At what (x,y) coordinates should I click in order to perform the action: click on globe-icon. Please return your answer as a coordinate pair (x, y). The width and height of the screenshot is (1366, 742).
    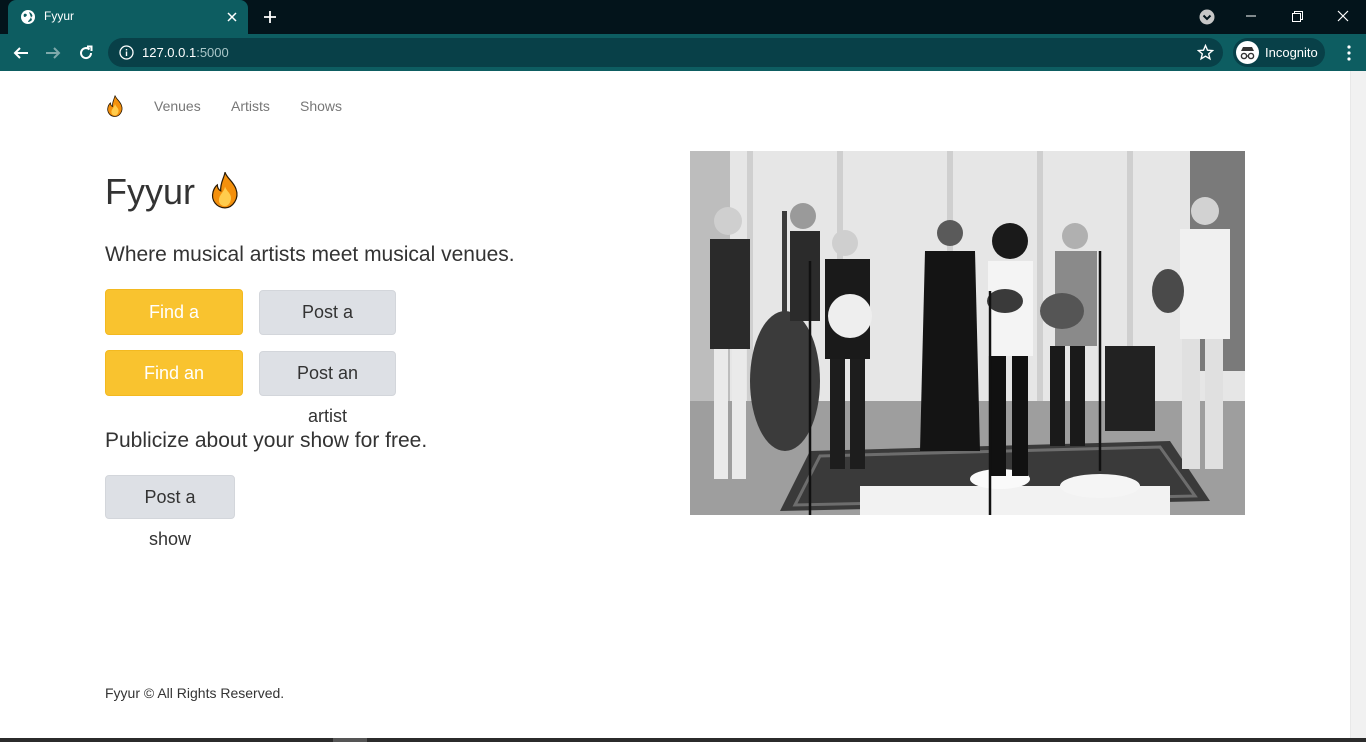
    Looking at the image, I should click on (28, 17).